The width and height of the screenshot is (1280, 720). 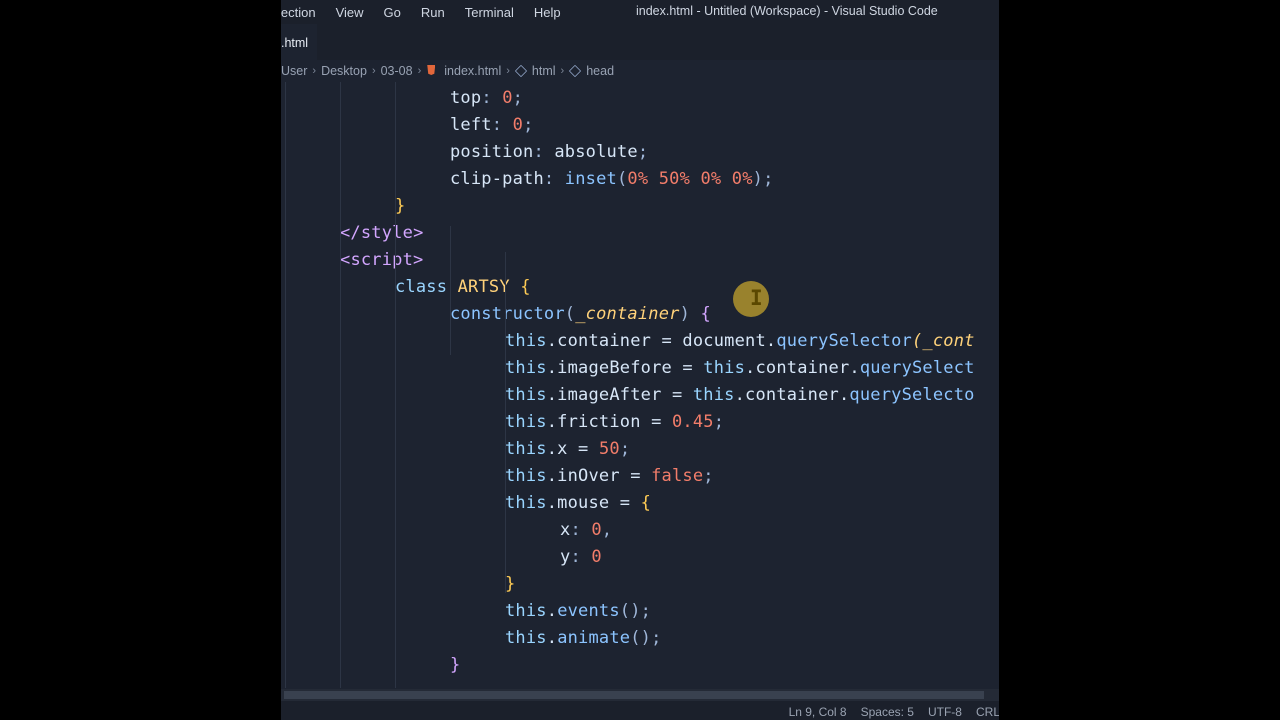 What do you see at coordinates (887, 712) in the screenshot?
I see `indentation-status: Spaces: 5` at bounding box center [887, 712].